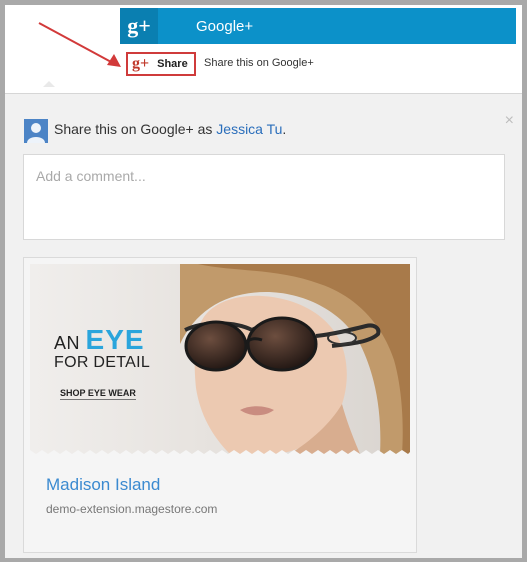 The image size is (527, 562). I want to click on ad-subheadline: FOR DETAIL, so click(102, 362).